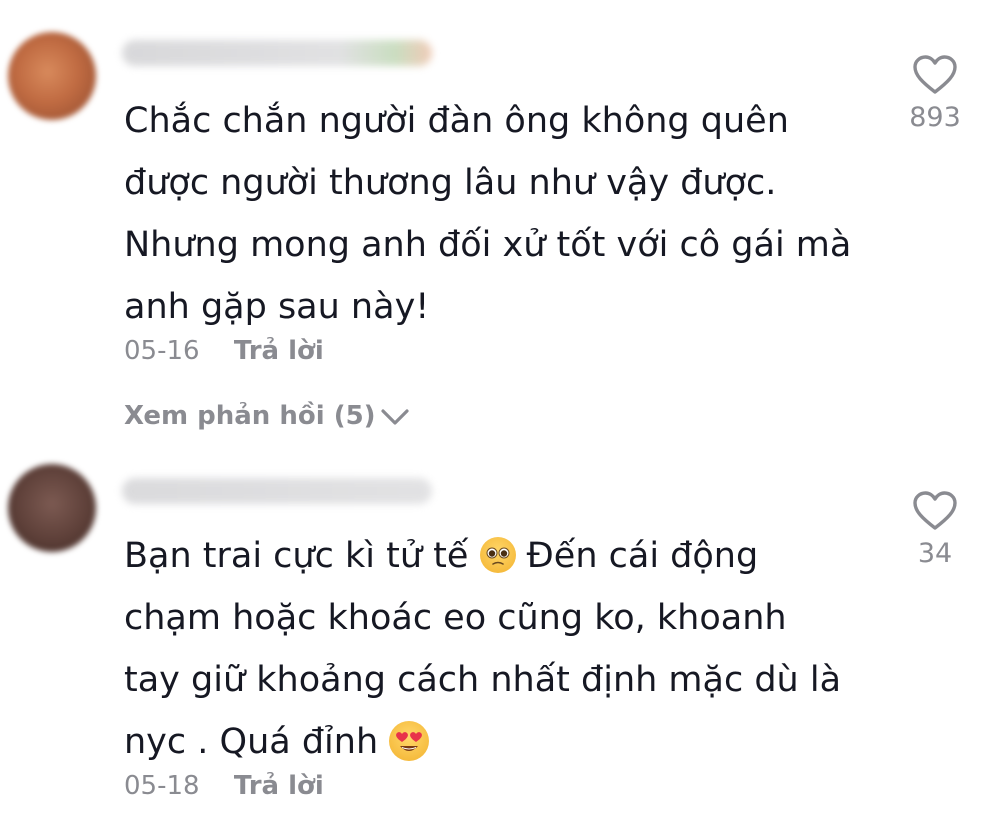 The height and width of the screenshot is (821, 1000). What do you see at coordinates (162, 786) in the screenshot?
I see `comment-date: 05-18` at bounding box center [162, 786].